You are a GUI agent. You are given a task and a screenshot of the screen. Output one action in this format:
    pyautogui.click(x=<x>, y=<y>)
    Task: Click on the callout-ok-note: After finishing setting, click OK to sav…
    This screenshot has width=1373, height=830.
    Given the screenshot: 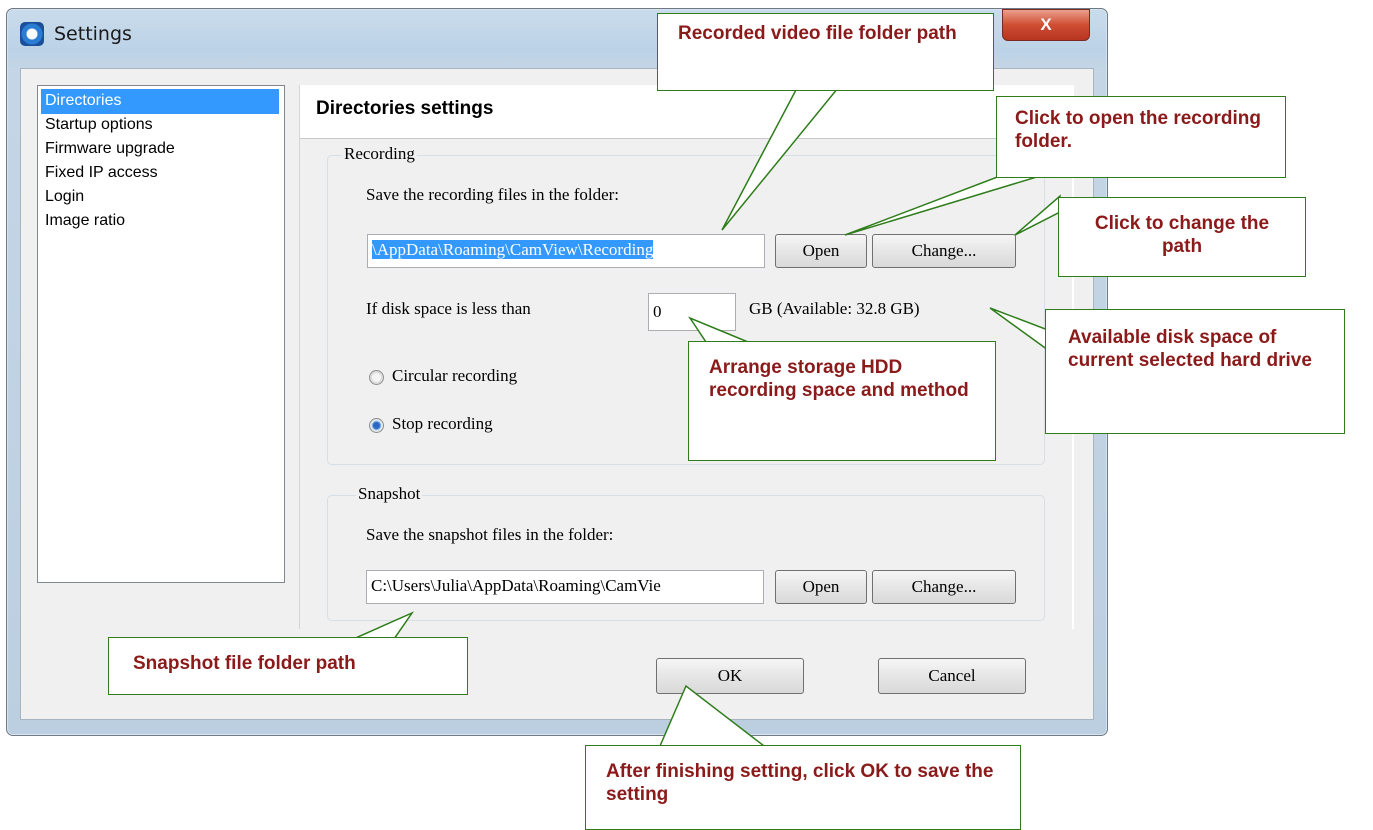 What is the action you would take?
    pyautogui.click(x=803, y=787)
    